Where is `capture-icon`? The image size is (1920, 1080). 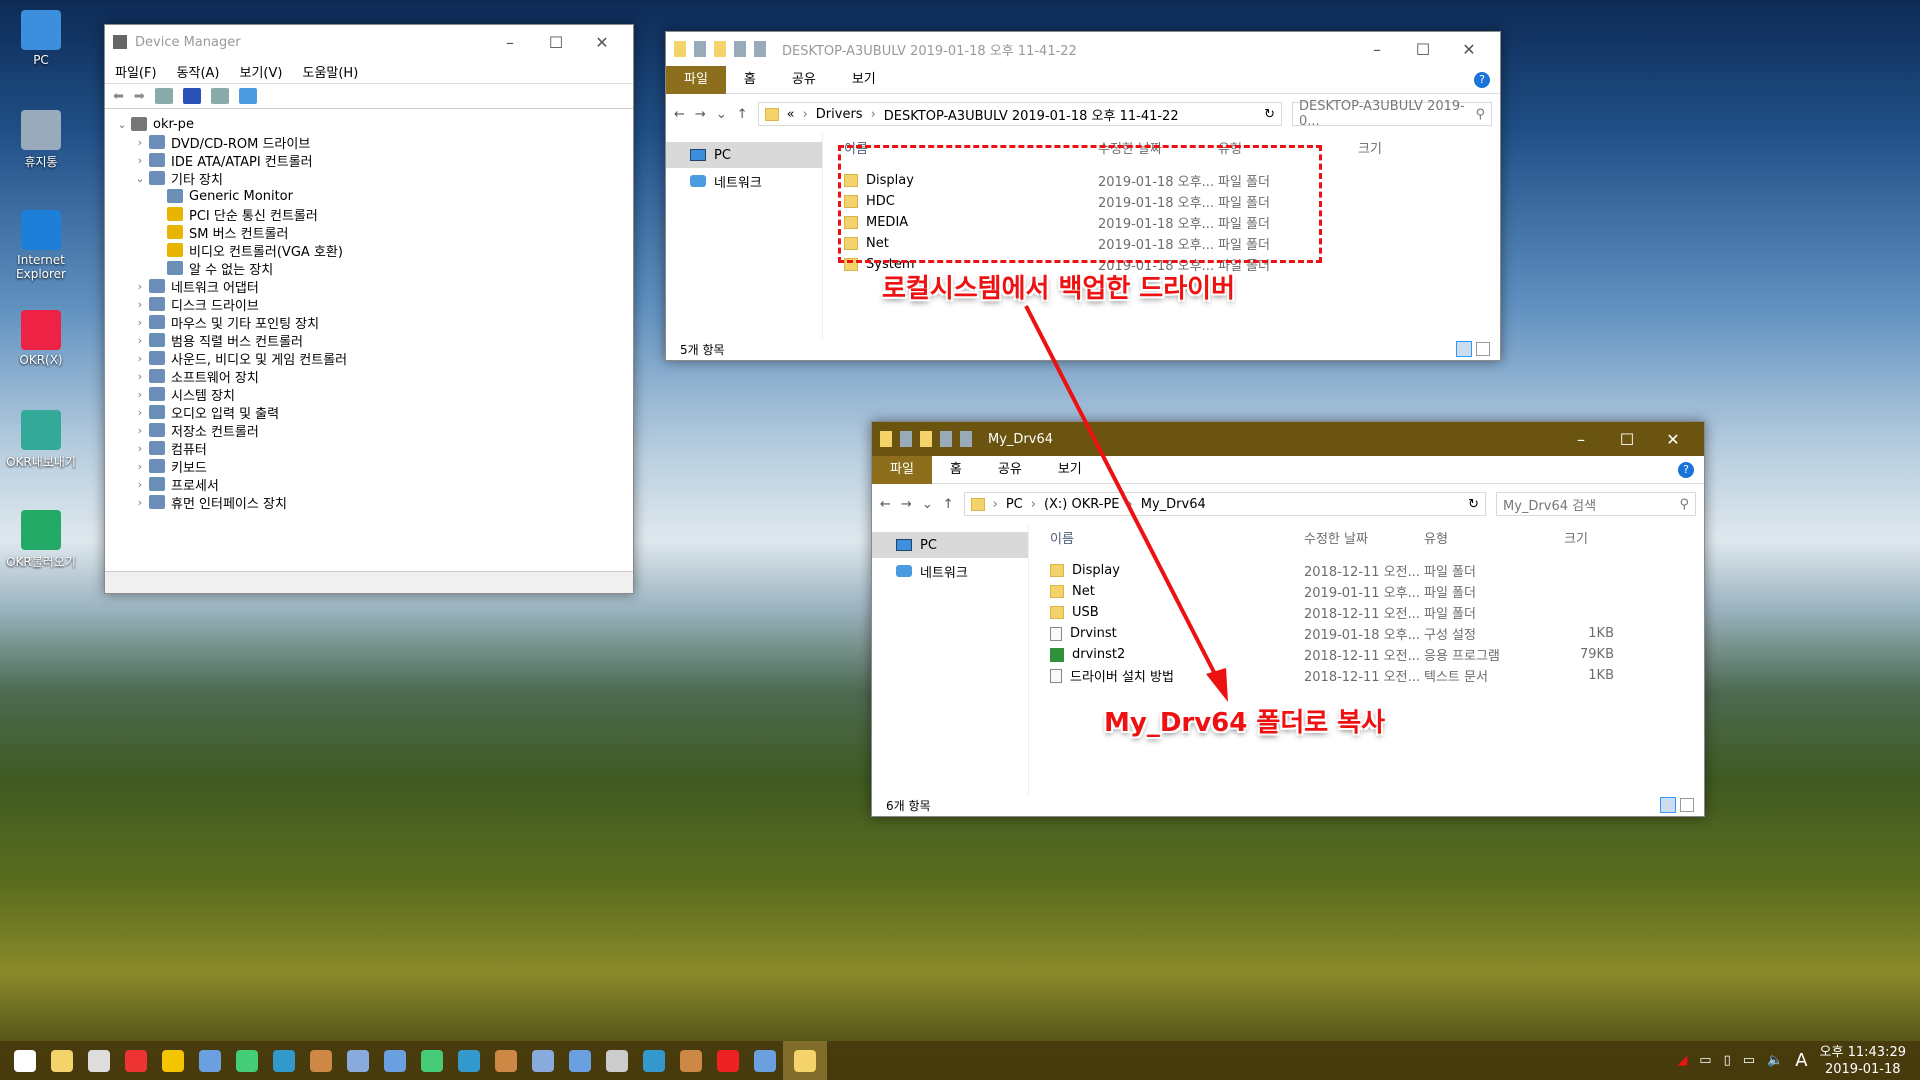
capture-icon is located at coordinates (98, 1060).